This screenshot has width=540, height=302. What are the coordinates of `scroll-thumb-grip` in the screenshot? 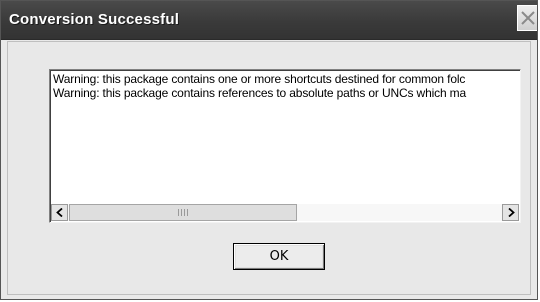 It's located at (183, 212).